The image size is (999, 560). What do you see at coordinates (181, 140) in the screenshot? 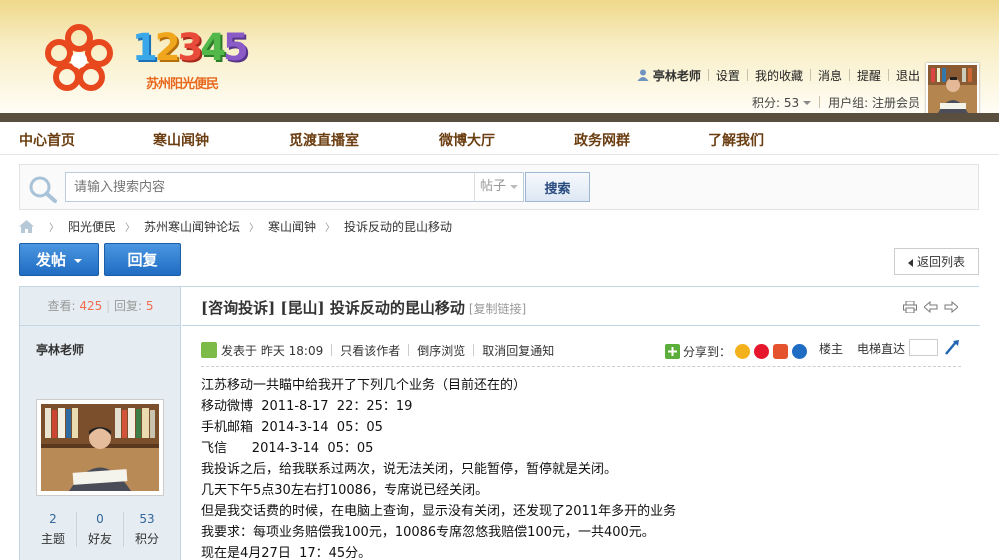
I see `nav-hanshan: 寒山闻钟` at bounding box center [181, 140].